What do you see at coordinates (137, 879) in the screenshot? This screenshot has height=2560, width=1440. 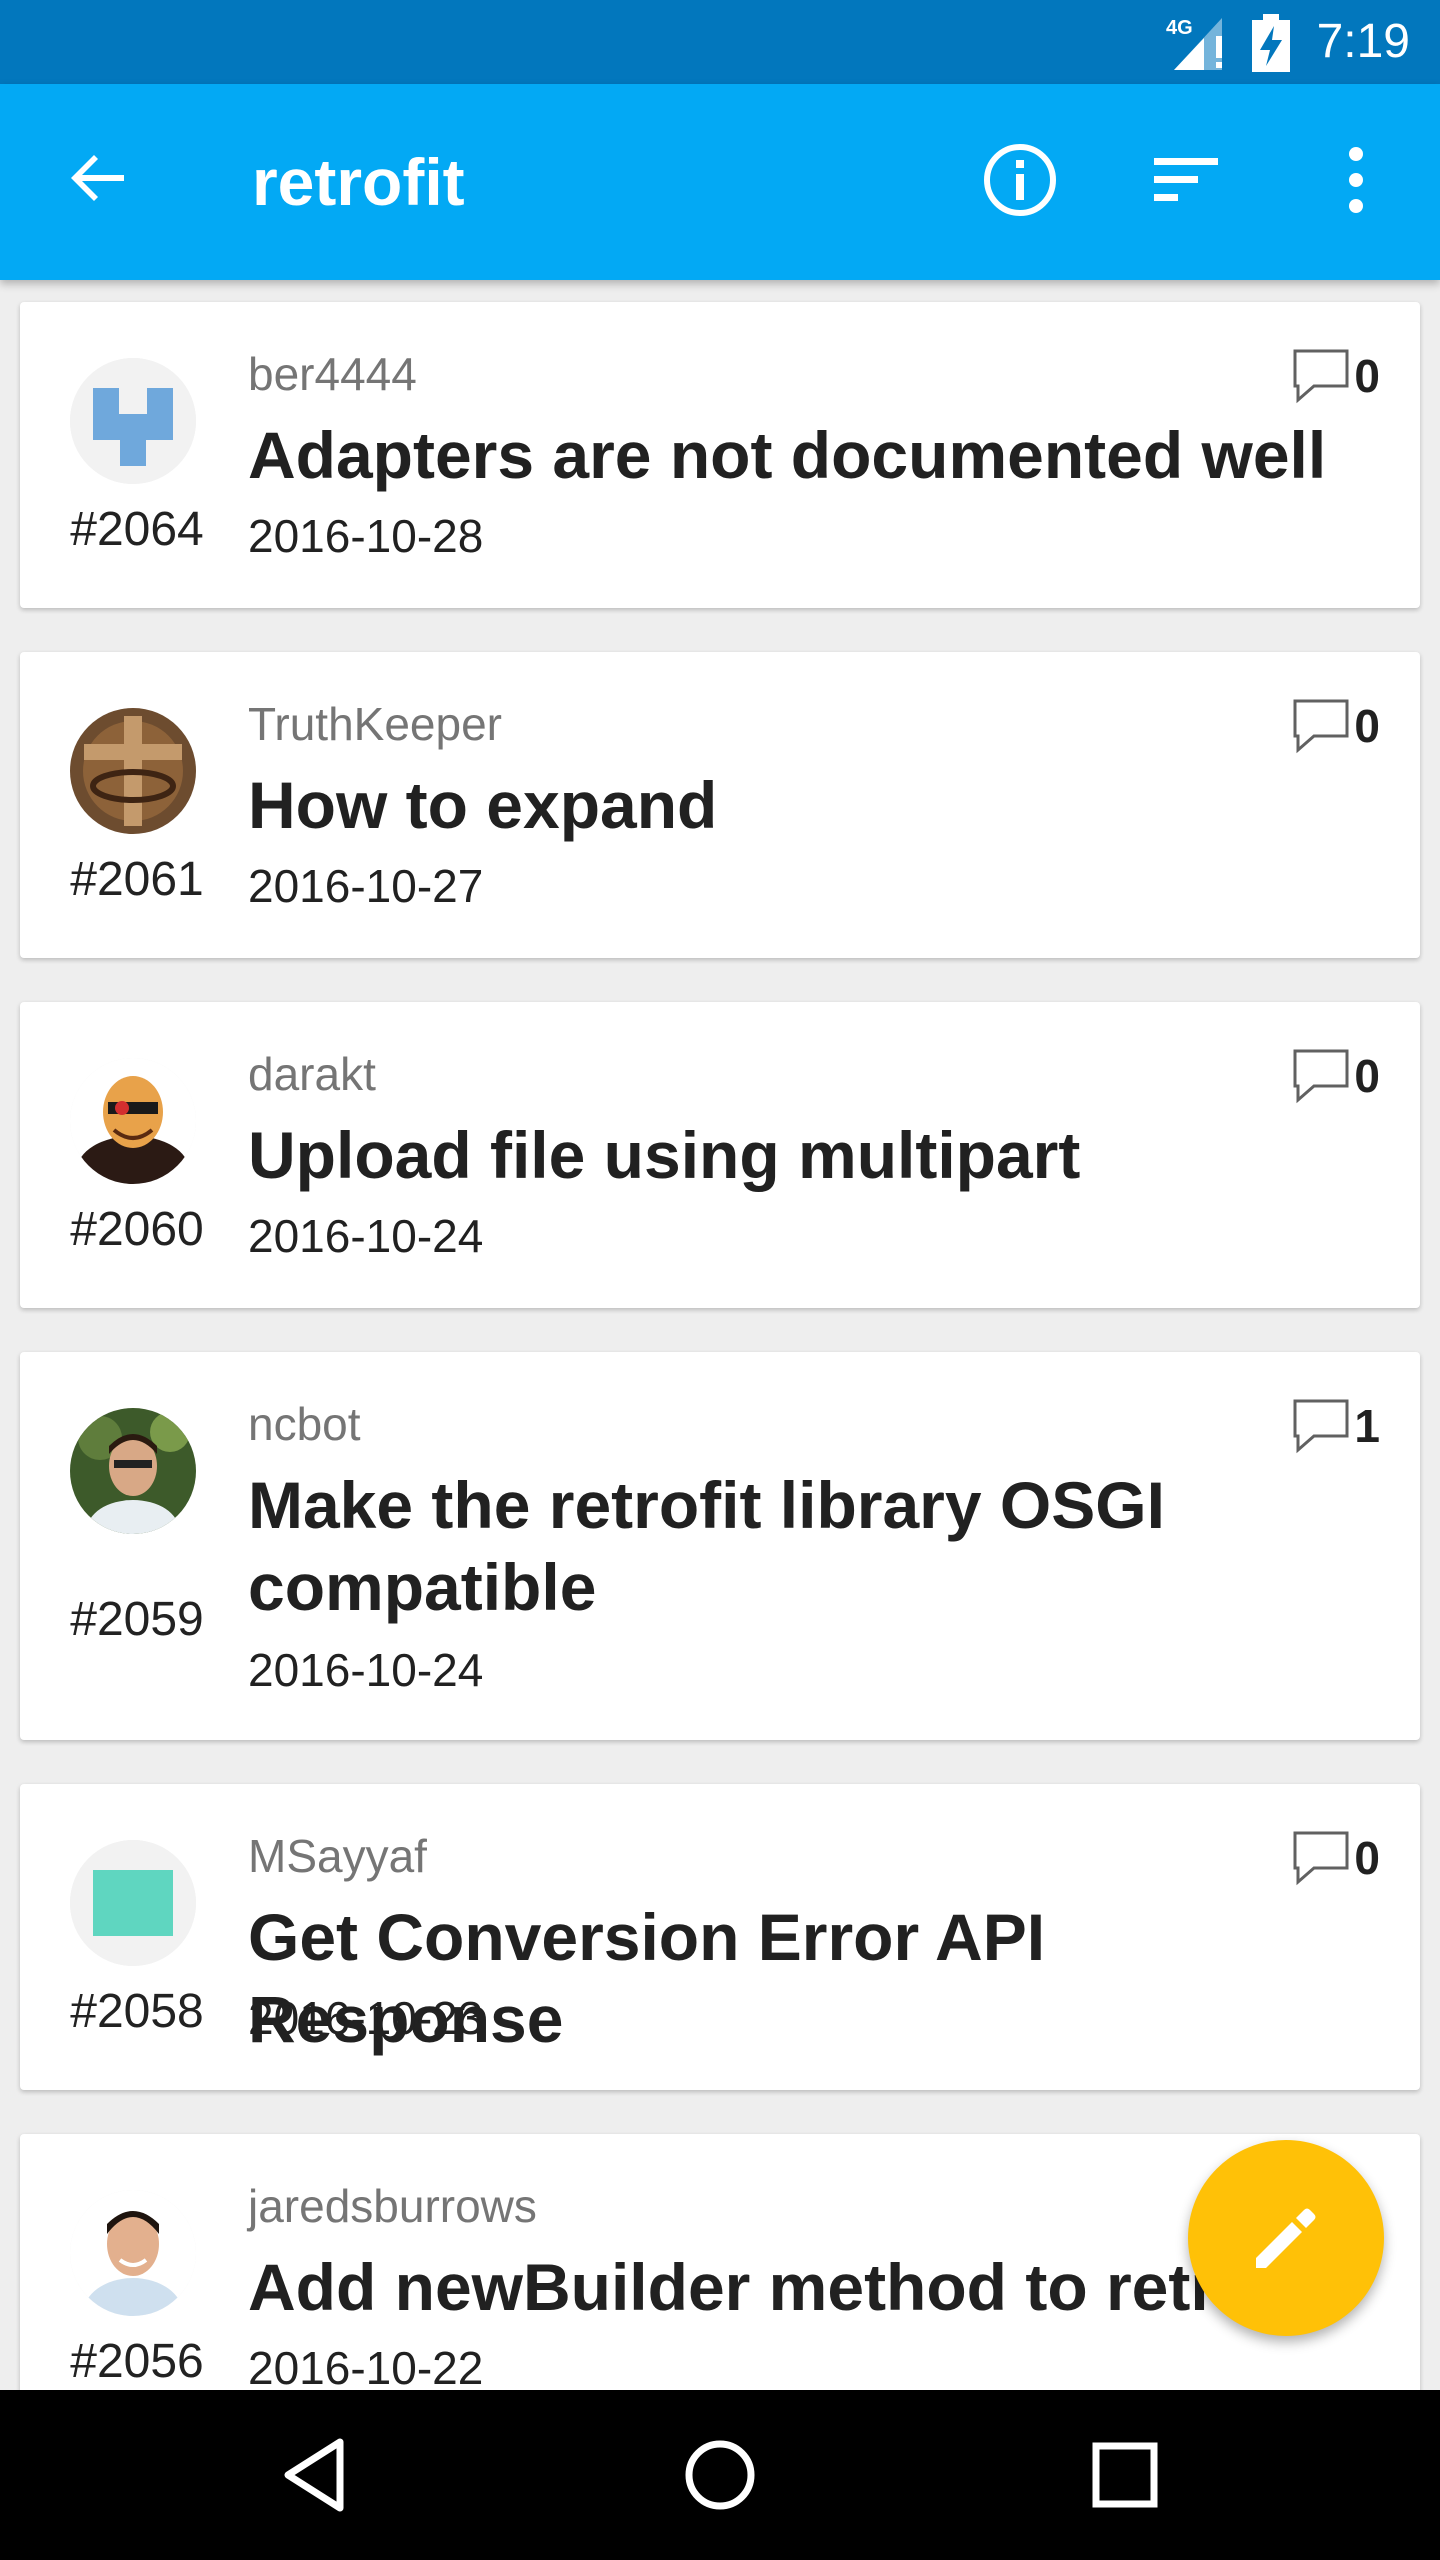 I see `issue-number: #2061` at bounding box center [137, 879].